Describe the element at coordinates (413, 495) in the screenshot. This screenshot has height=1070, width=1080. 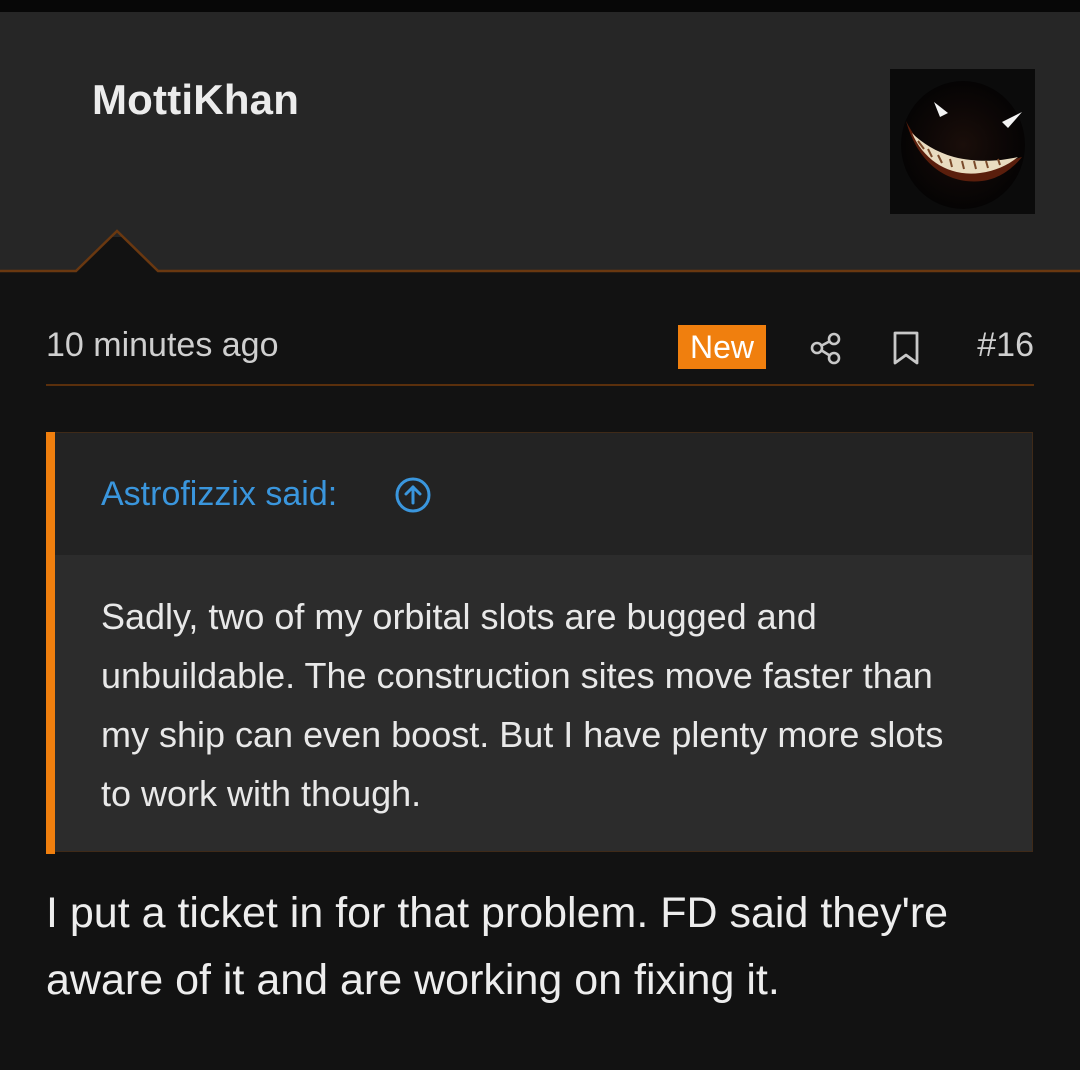
I see `arrow-up-circle-icon` at that location.